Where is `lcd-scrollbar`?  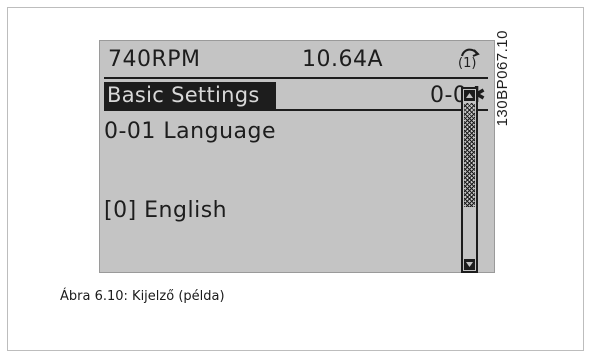
lcd-scrollbar is located at coordinates (469, 180).